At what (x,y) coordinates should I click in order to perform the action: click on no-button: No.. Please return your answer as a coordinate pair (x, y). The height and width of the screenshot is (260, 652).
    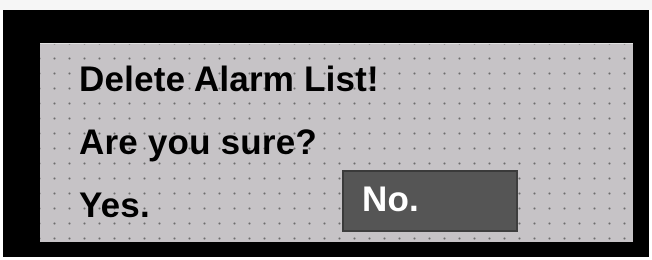
    Looking at the image, I should click on (430, 201).